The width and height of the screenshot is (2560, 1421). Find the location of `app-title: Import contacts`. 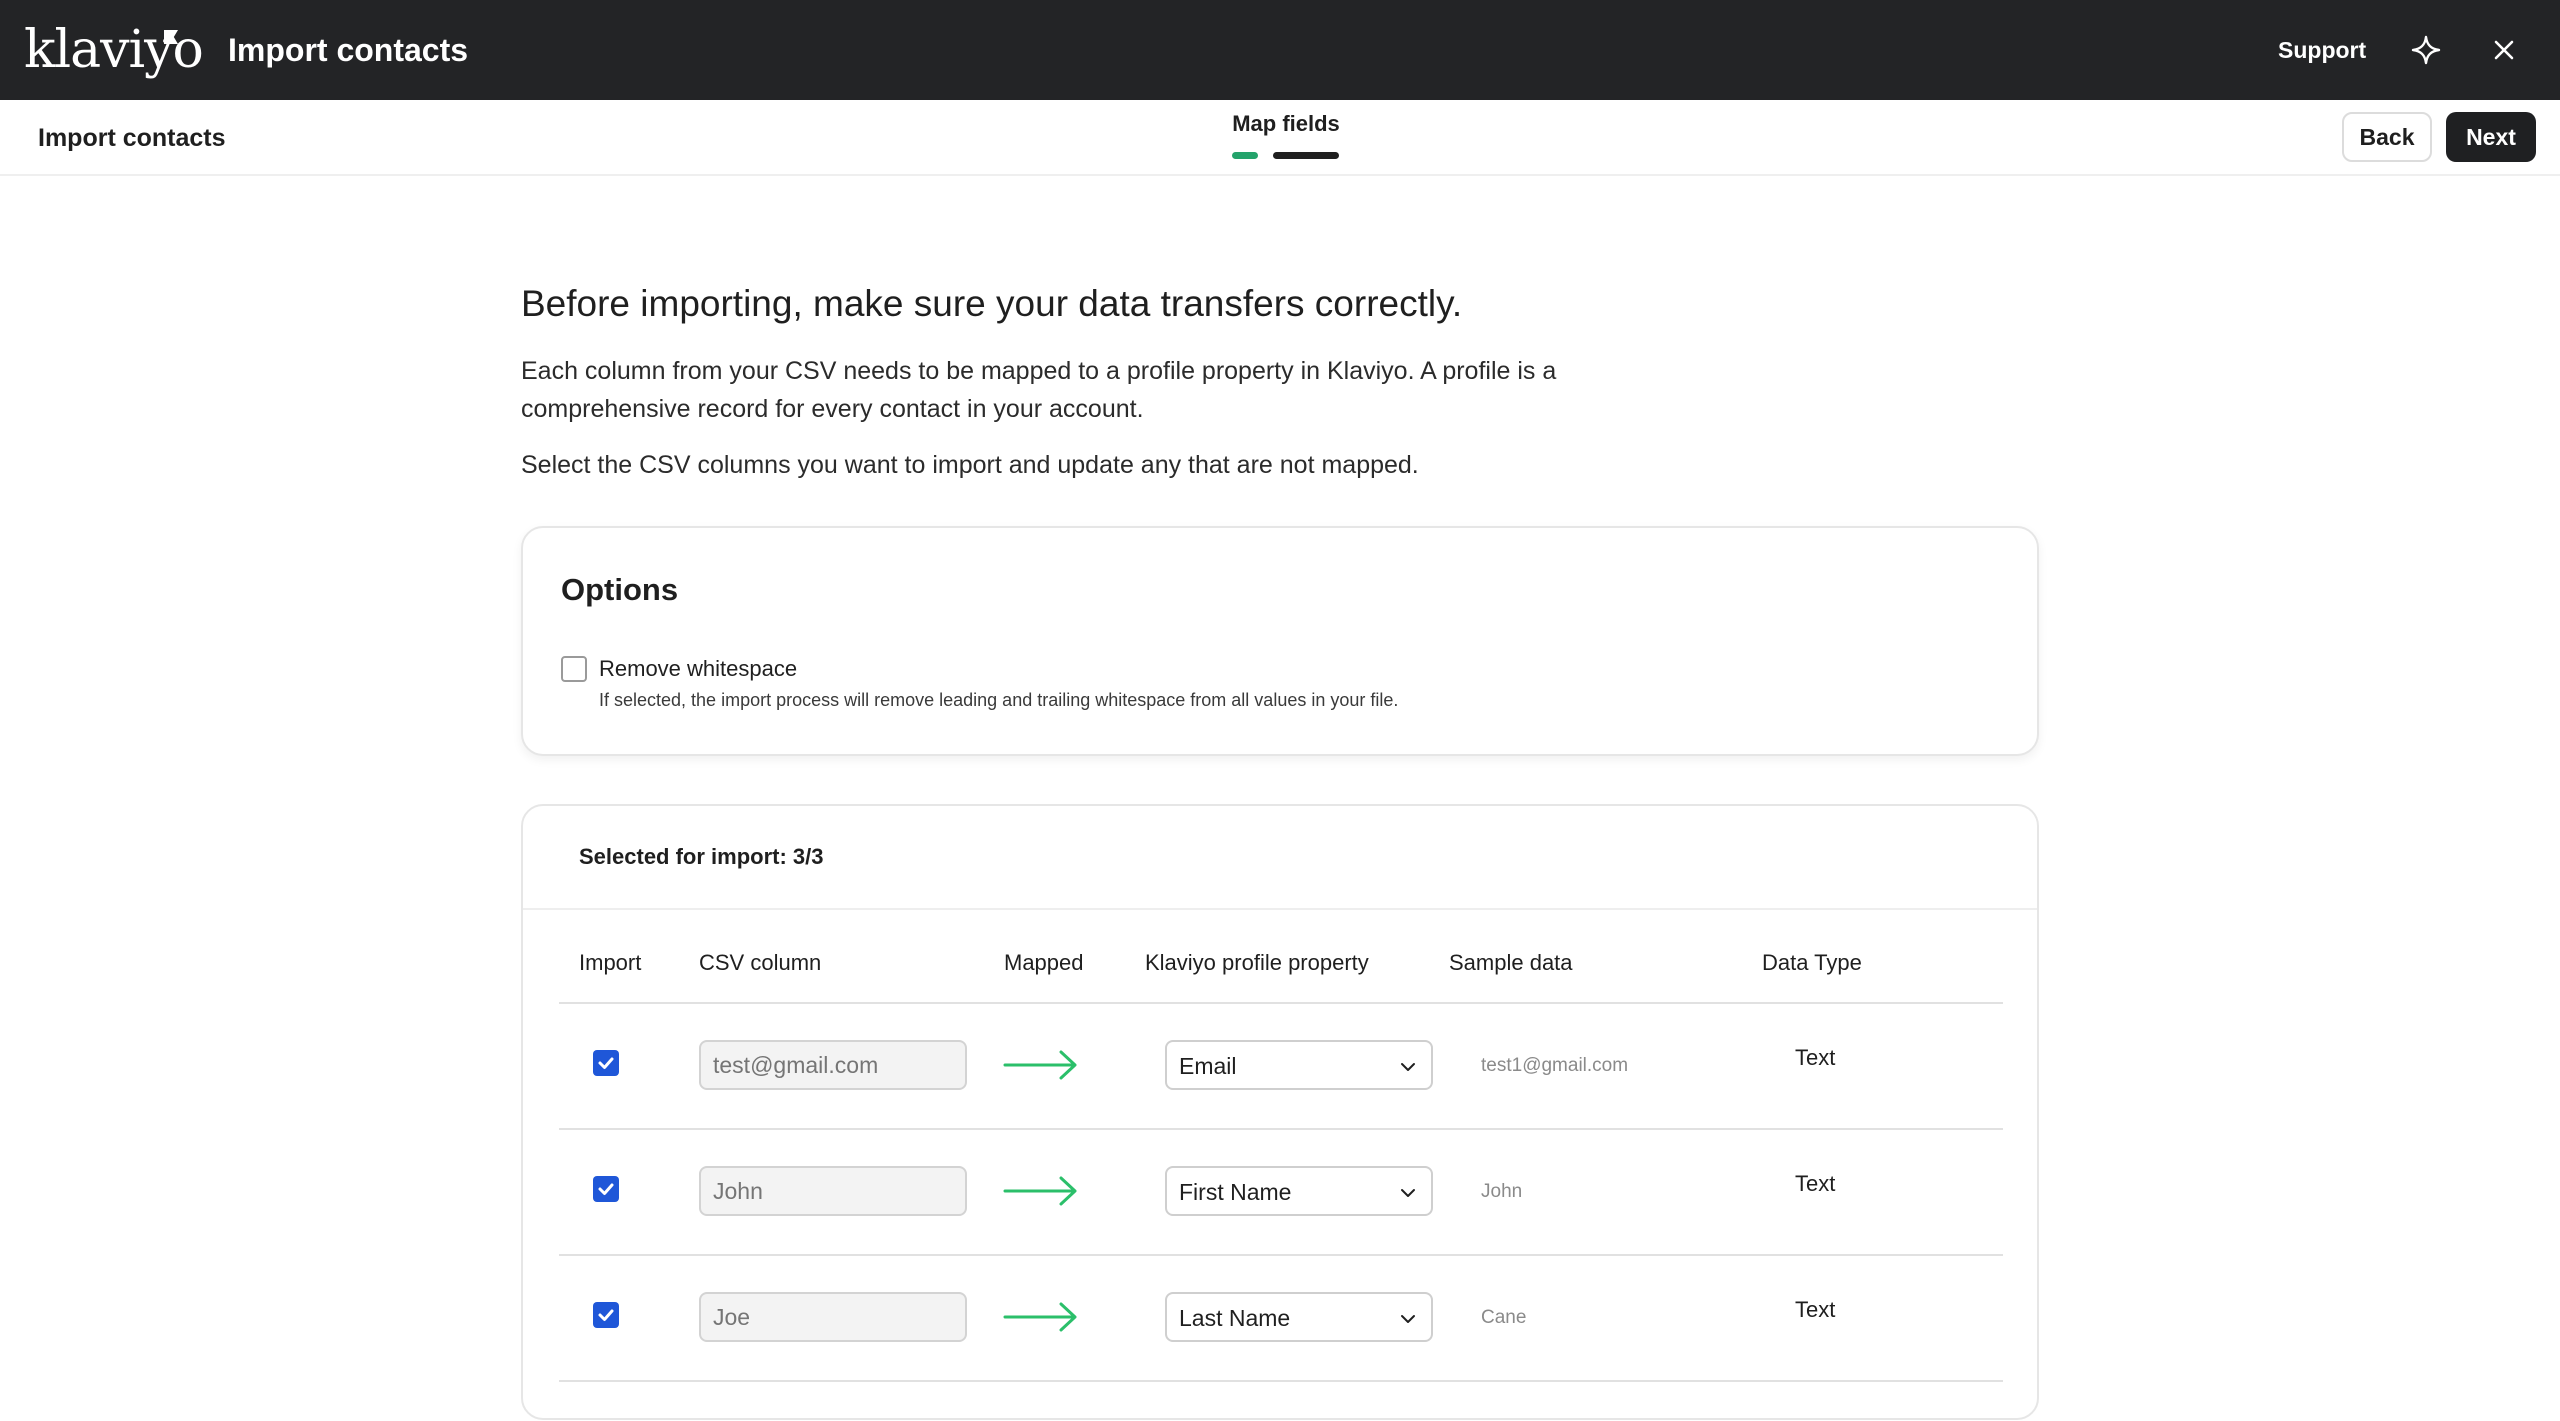

app-title: Import contacts is located at coordinates (348, 50).